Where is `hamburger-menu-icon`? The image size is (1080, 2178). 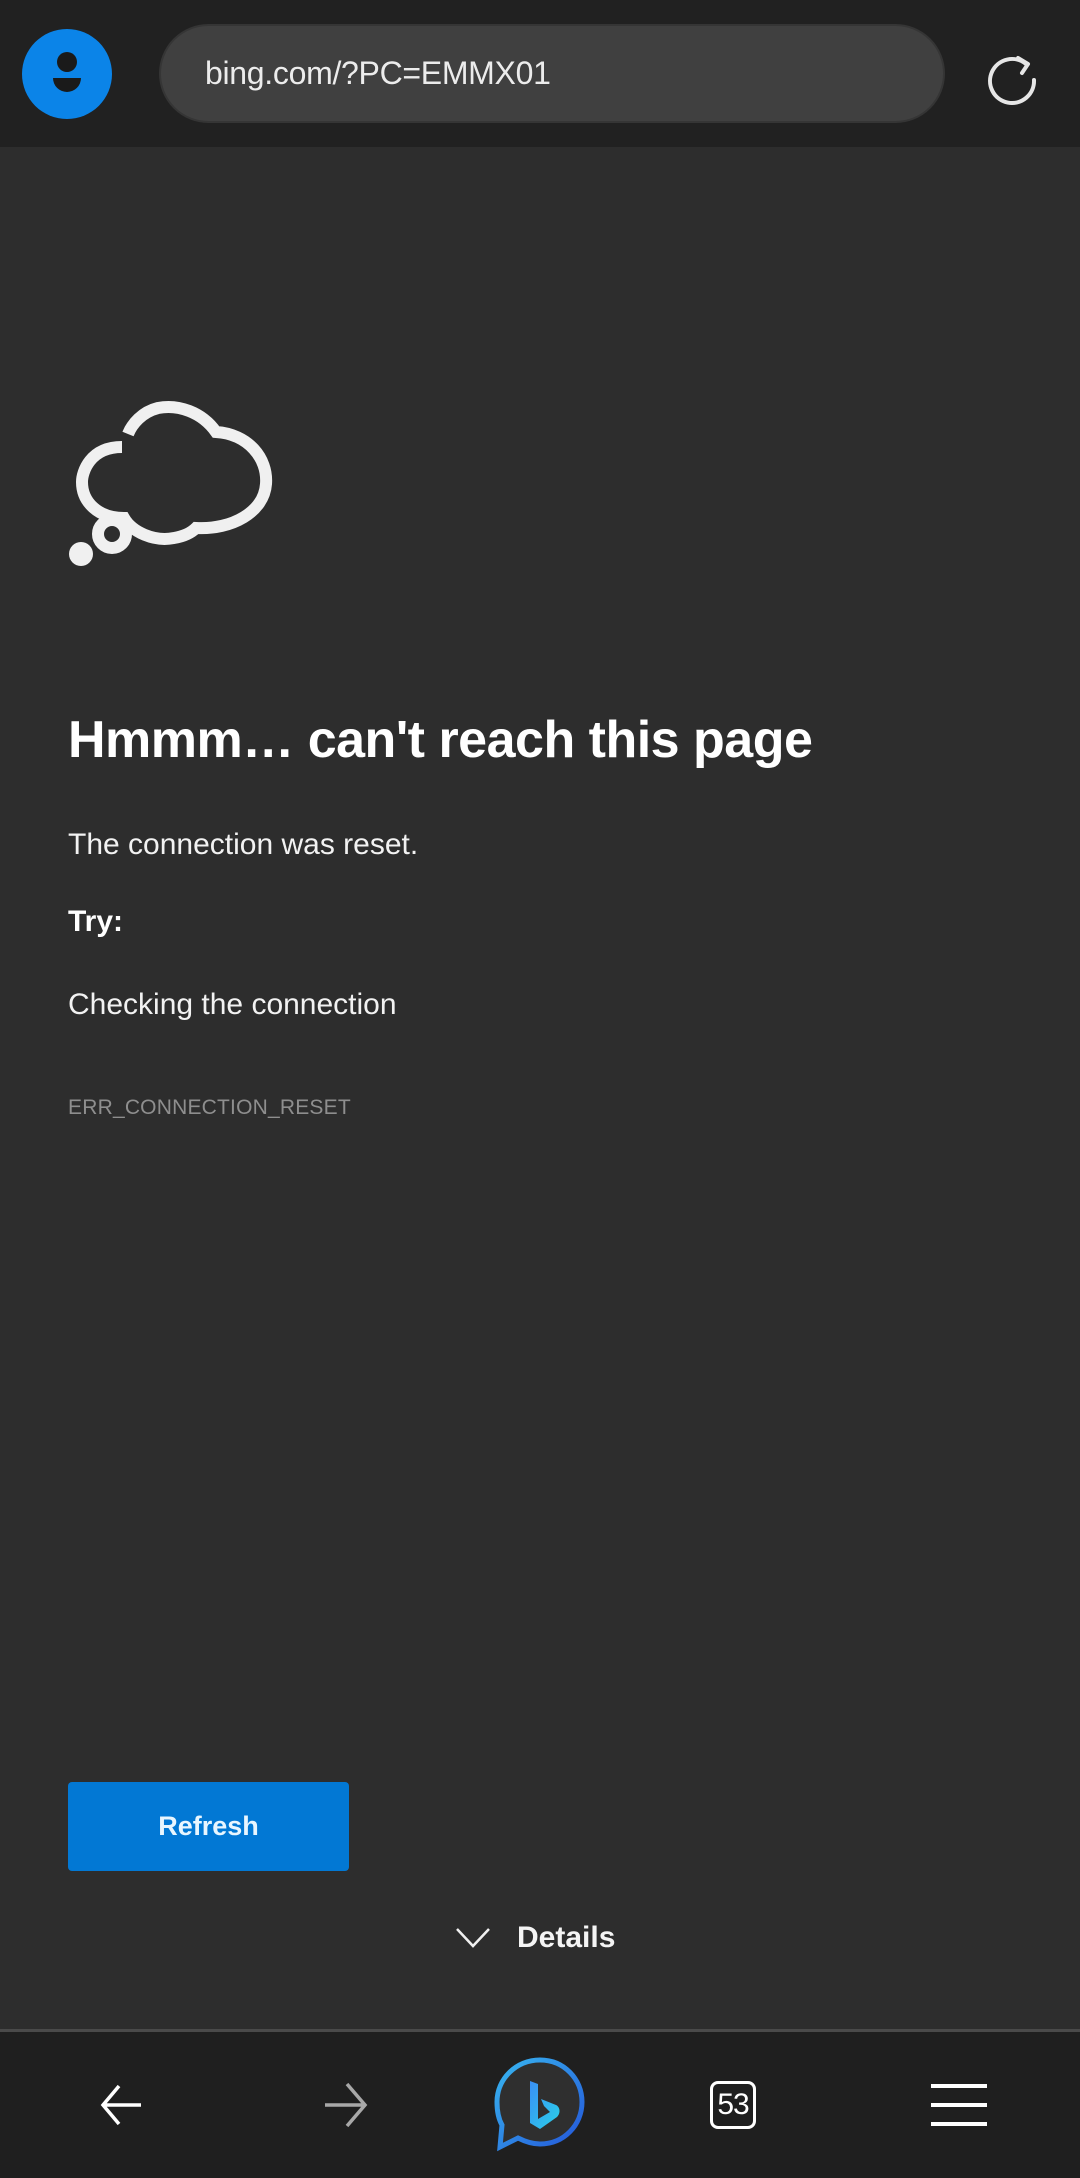
hamburger-menu-icon is located at coordinates (959, 2105).